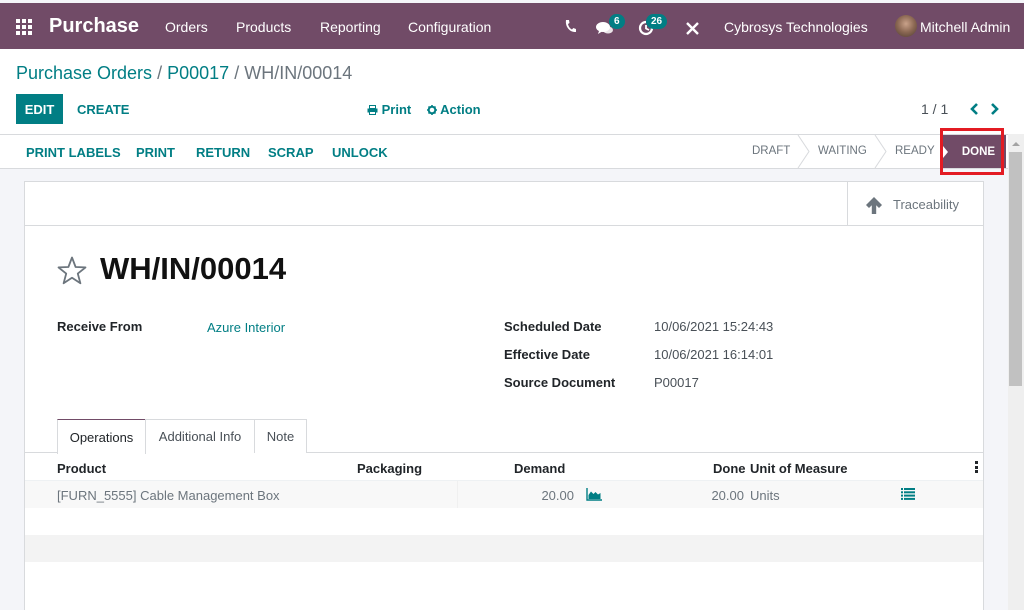  What do you see at coordinates (291, 152) in the screenshot?
I see `scrap-button: SCRAP` at bounding box center [291, 152].